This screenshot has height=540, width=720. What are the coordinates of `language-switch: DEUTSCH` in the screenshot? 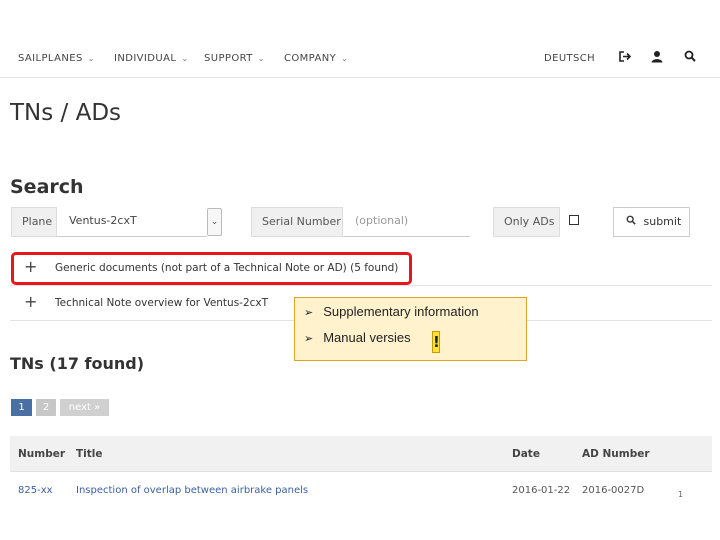 It's located at (569, 58).